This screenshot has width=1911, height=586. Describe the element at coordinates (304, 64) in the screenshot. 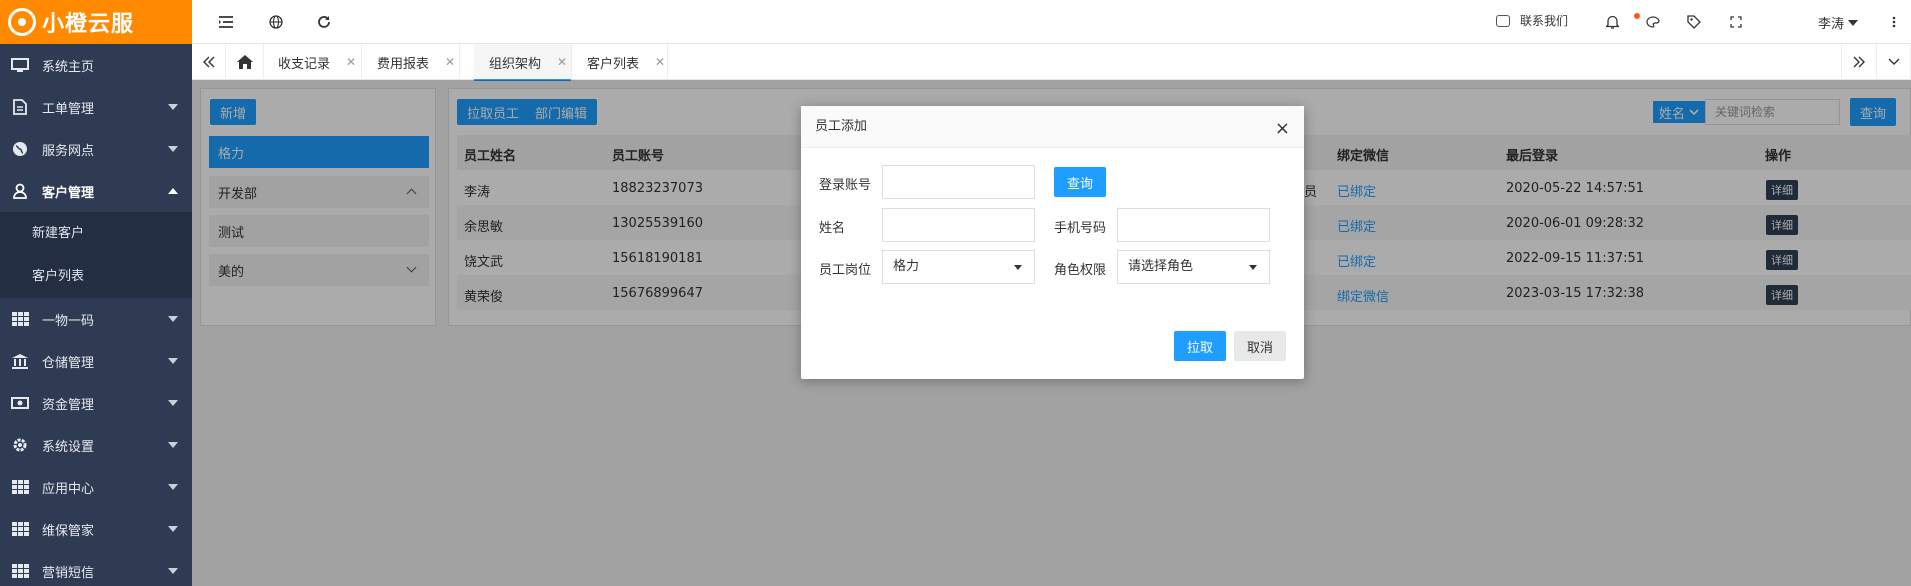

I see `tab-label: 收支记录` at that location.